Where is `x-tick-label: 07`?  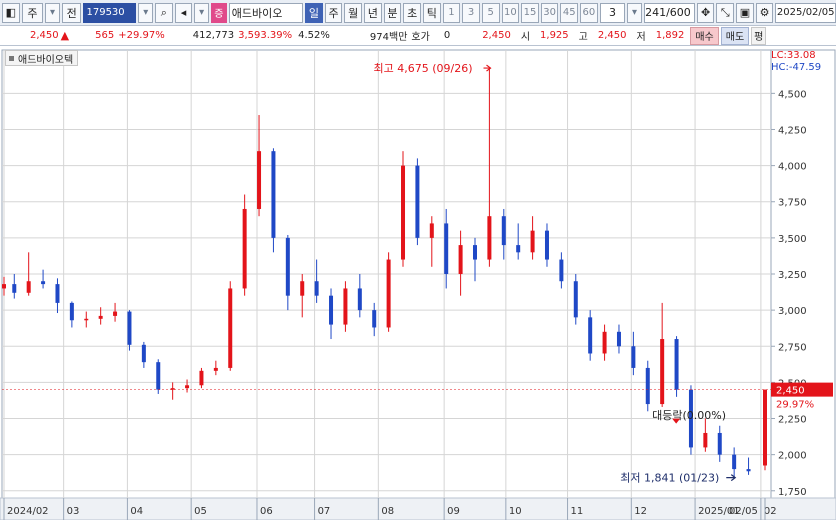 x-tick-label: 07 is located at coordinates (324, 511).